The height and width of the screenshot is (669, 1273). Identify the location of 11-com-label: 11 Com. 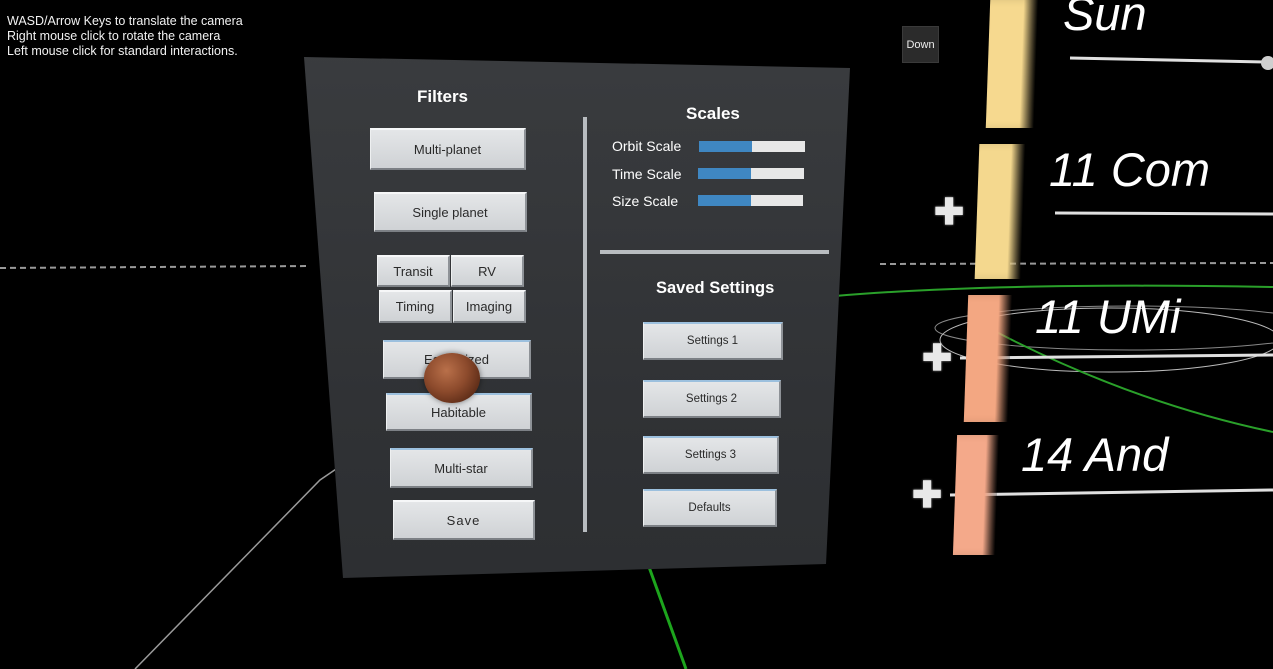
(1130, 169).